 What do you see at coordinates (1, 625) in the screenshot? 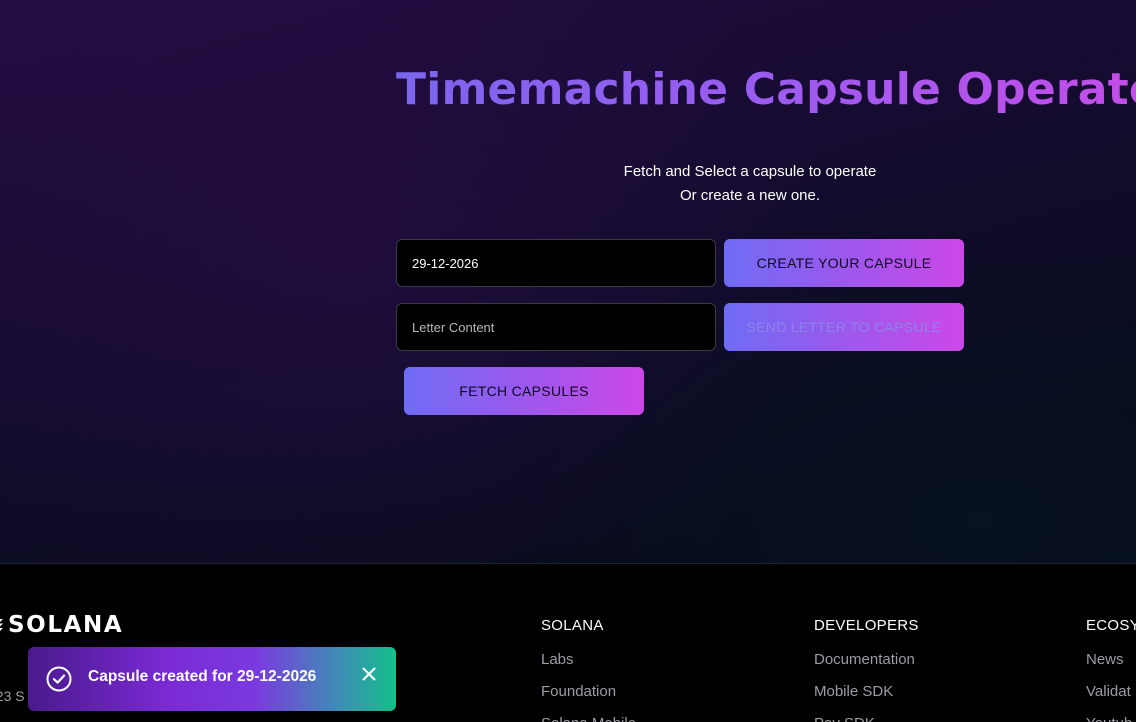
I see `solana-mark-icon` at bounding box center [1, 625].